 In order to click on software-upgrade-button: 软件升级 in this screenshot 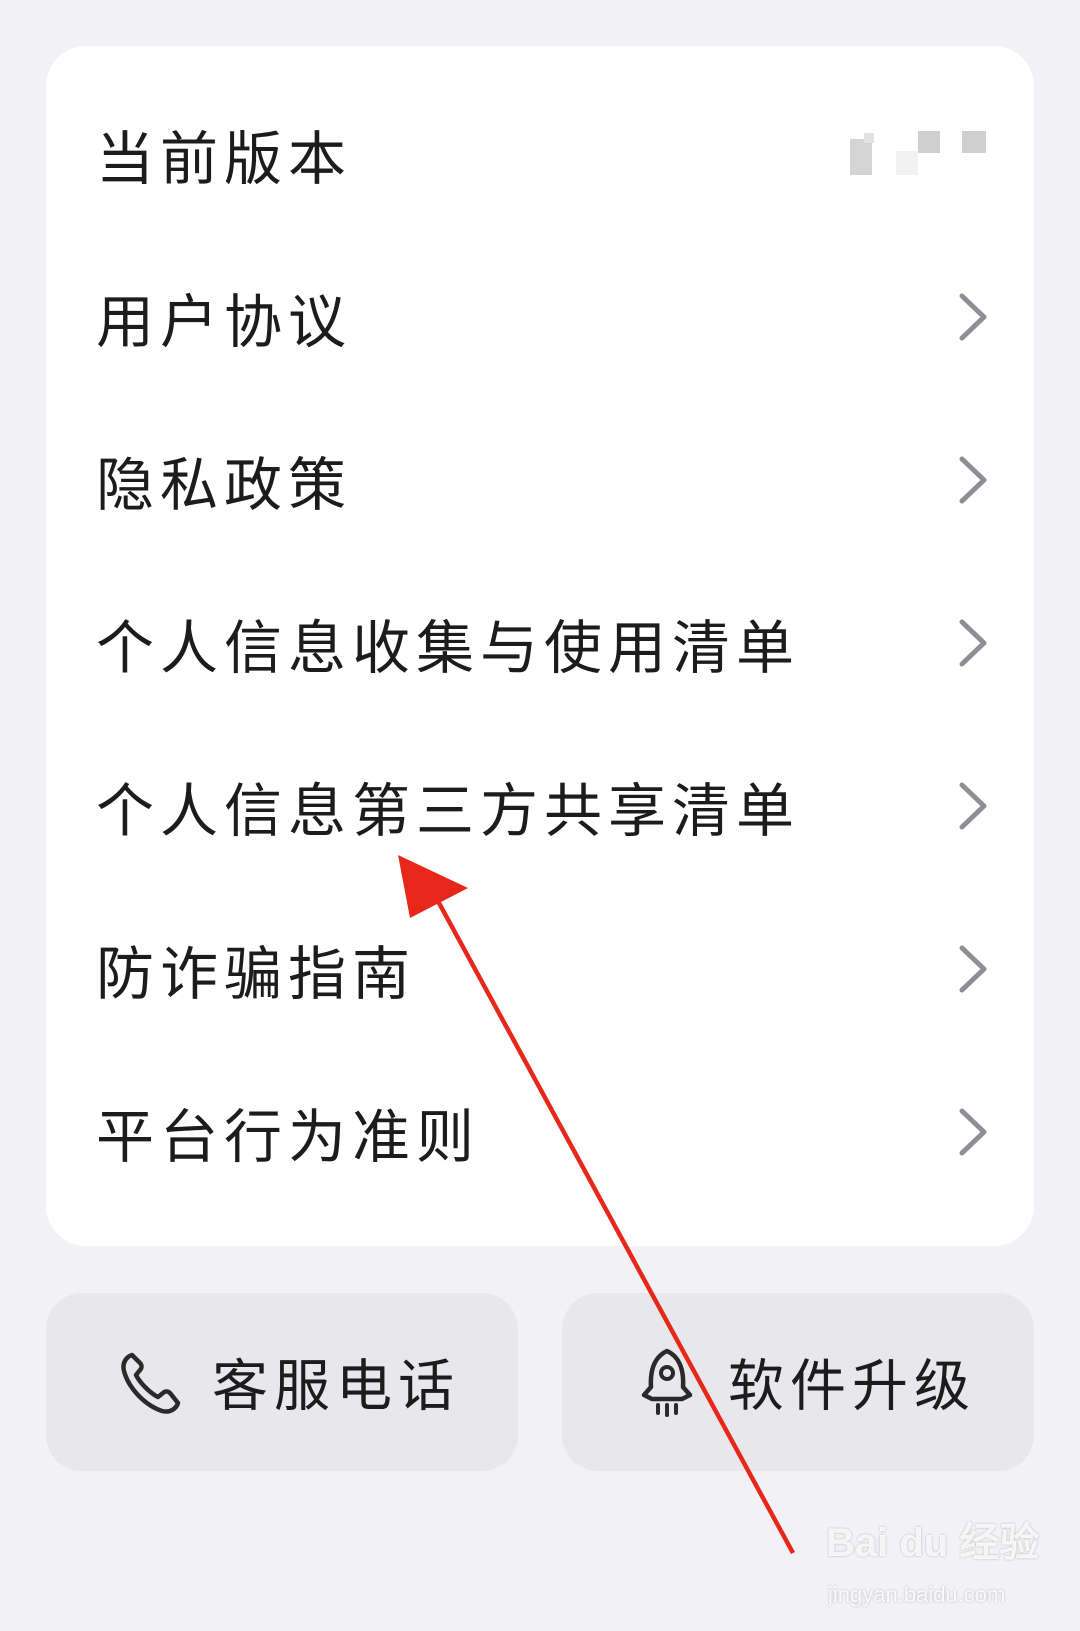, I will do `click(798, 1382)`.